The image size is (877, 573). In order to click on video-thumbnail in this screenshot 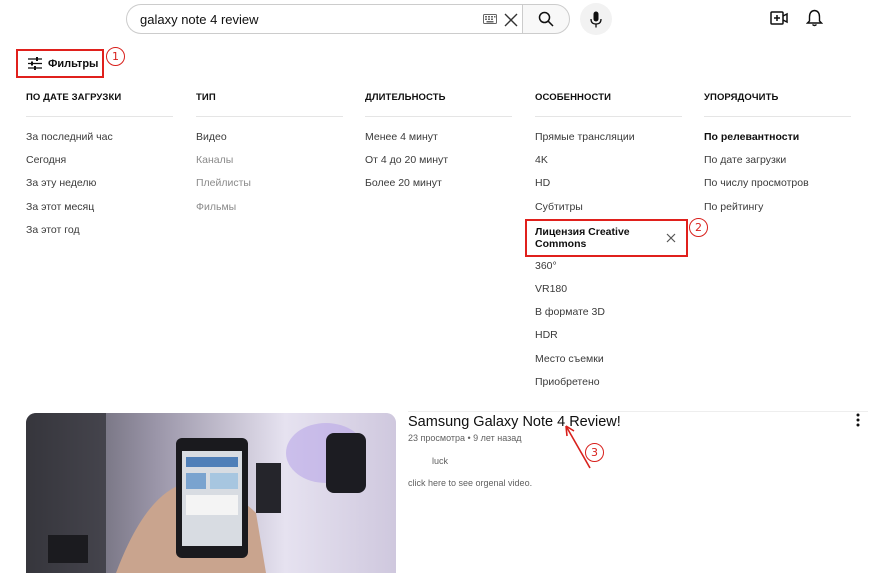, I will do `click(211, 493)`.